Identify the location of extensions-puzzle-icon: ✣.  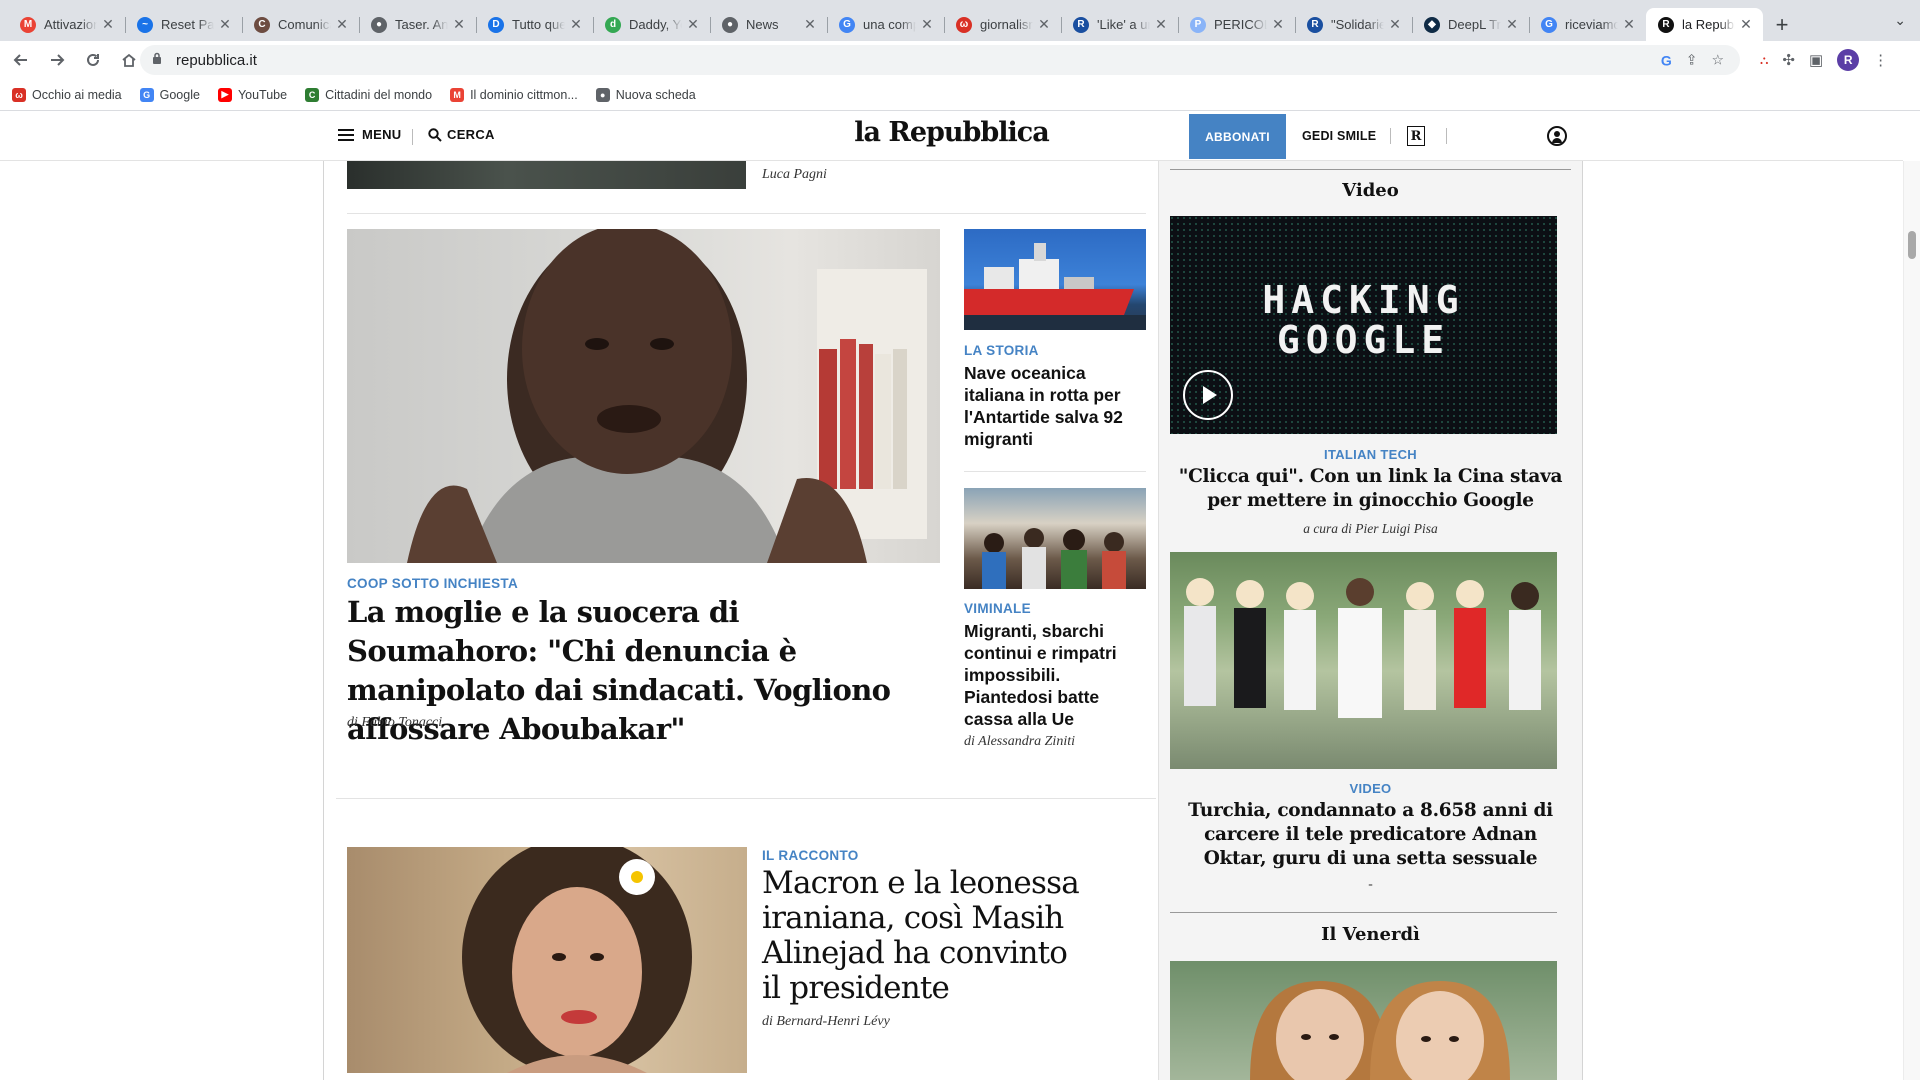
(1788, 60).